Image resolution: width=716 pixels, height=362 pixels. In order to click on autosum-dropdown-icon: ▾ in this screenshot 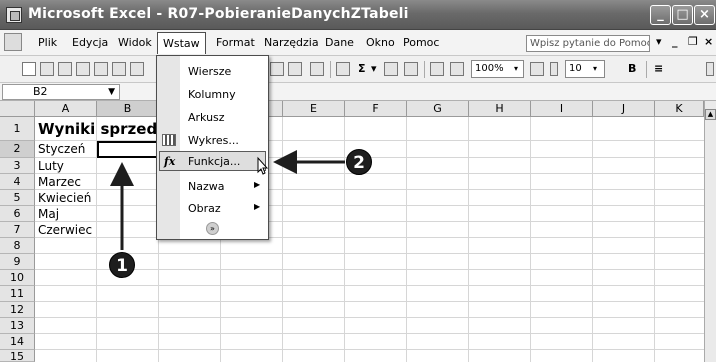, I will do `click(374, 68)`.